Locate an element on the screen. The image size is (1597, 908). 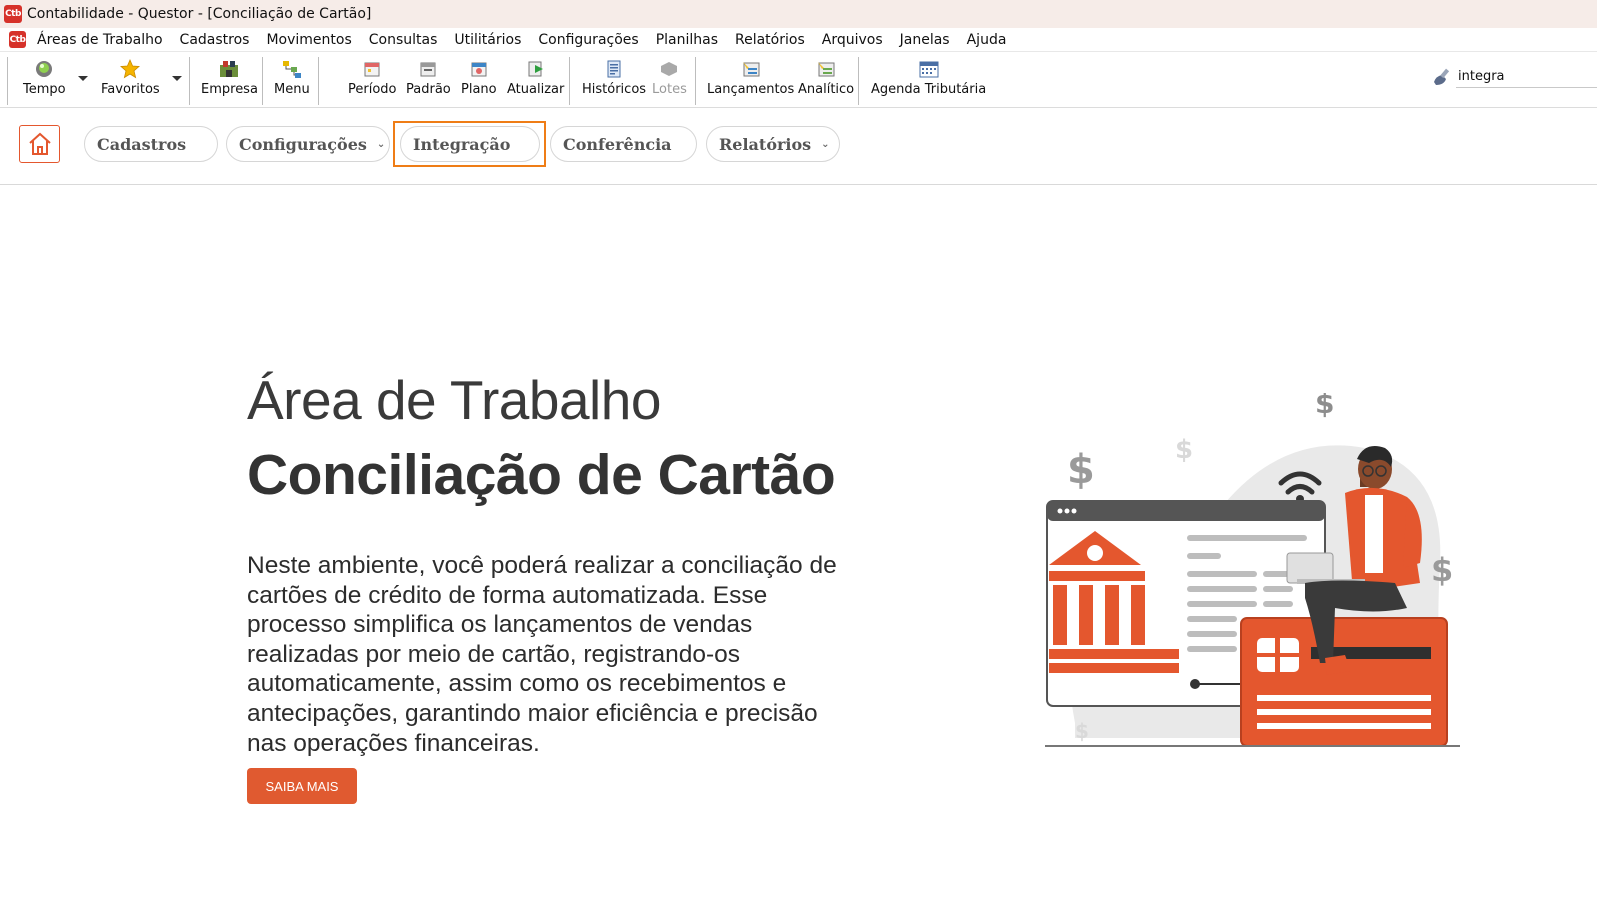
periodo-icon is located at coordinates (372, 69).